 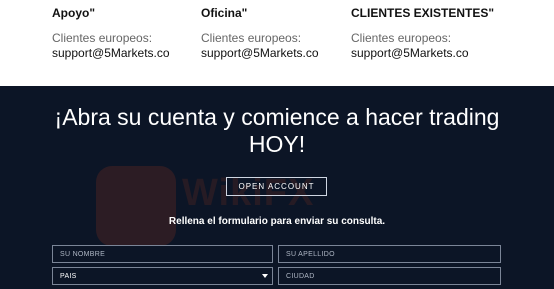 I want to click on open-account-button: OPEN ACCOUNT, so click(x=276, y=186).